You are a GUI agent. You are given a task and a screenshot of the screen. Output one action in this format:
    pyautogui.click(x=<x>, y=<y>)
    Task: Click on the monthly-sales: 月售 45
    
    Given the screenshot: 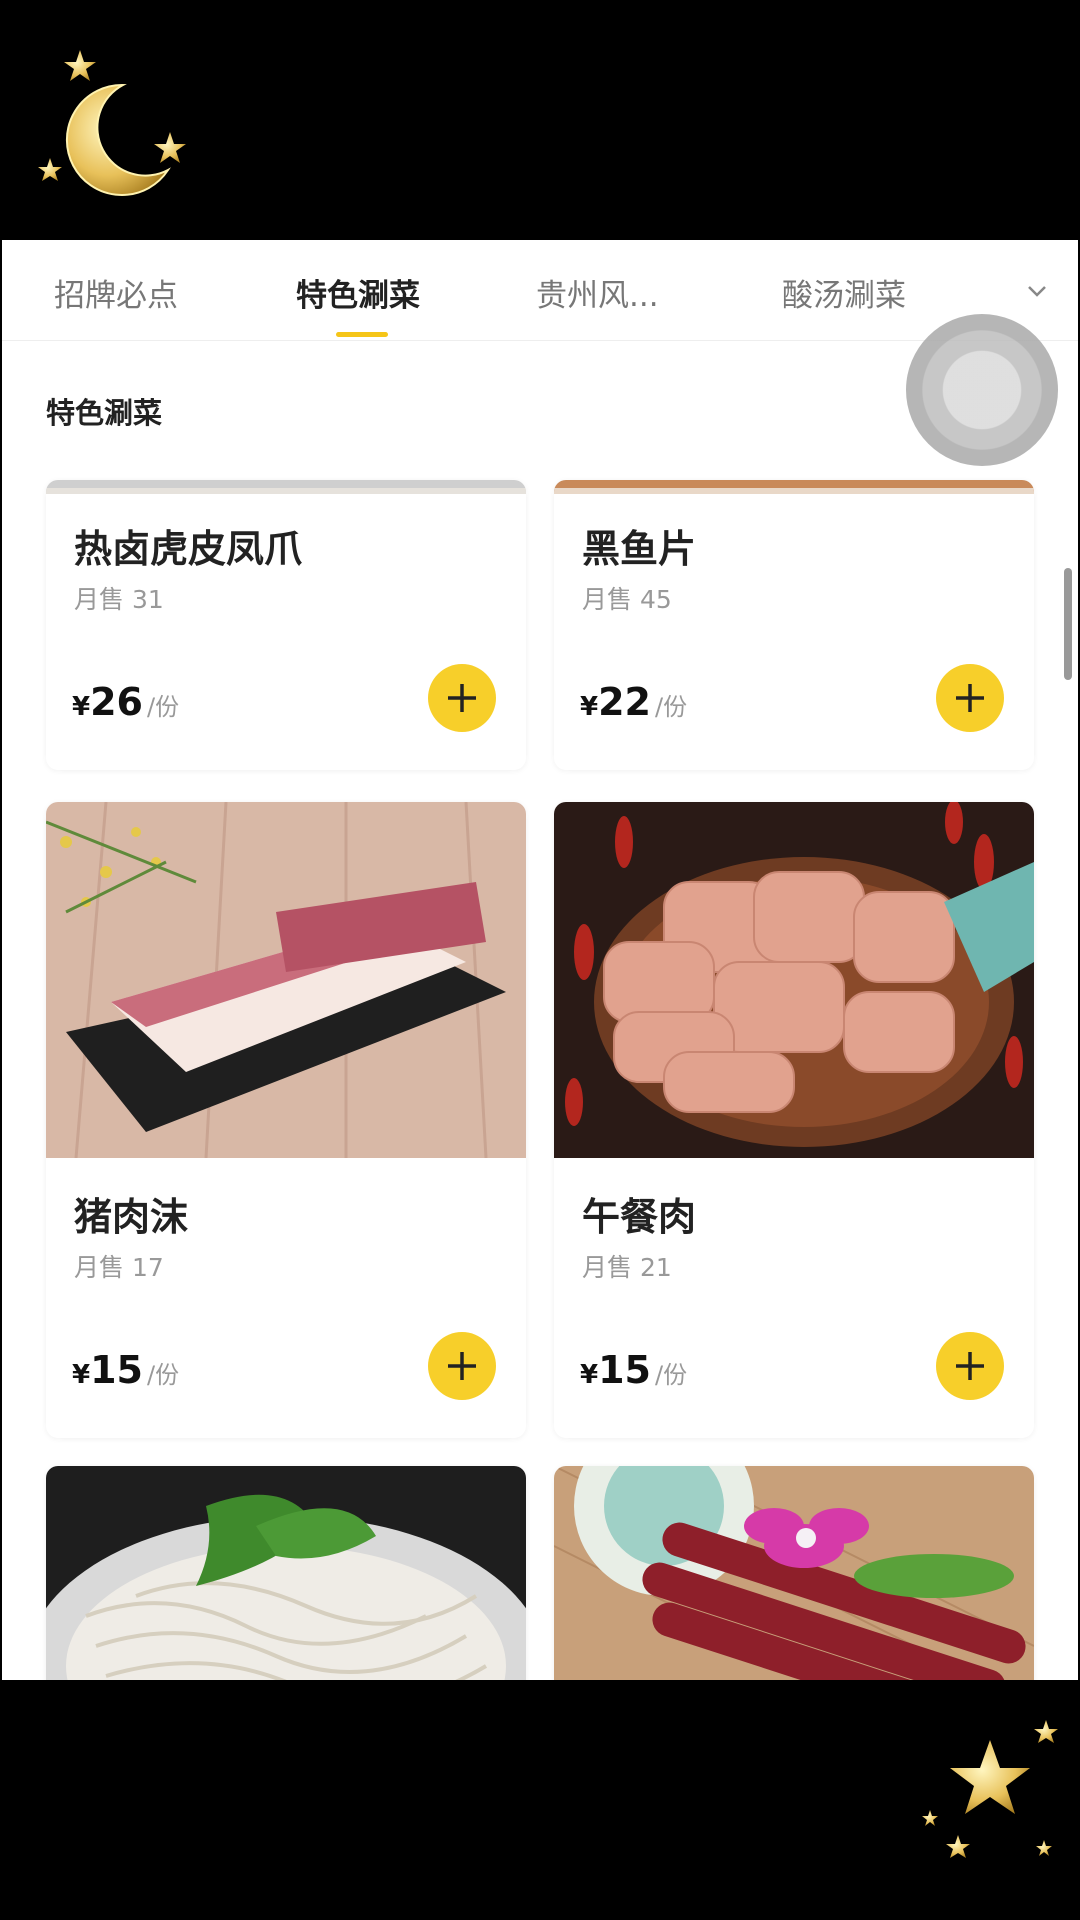 What is the action you would take?
    pyautogui.click(x=627, y=599)
    